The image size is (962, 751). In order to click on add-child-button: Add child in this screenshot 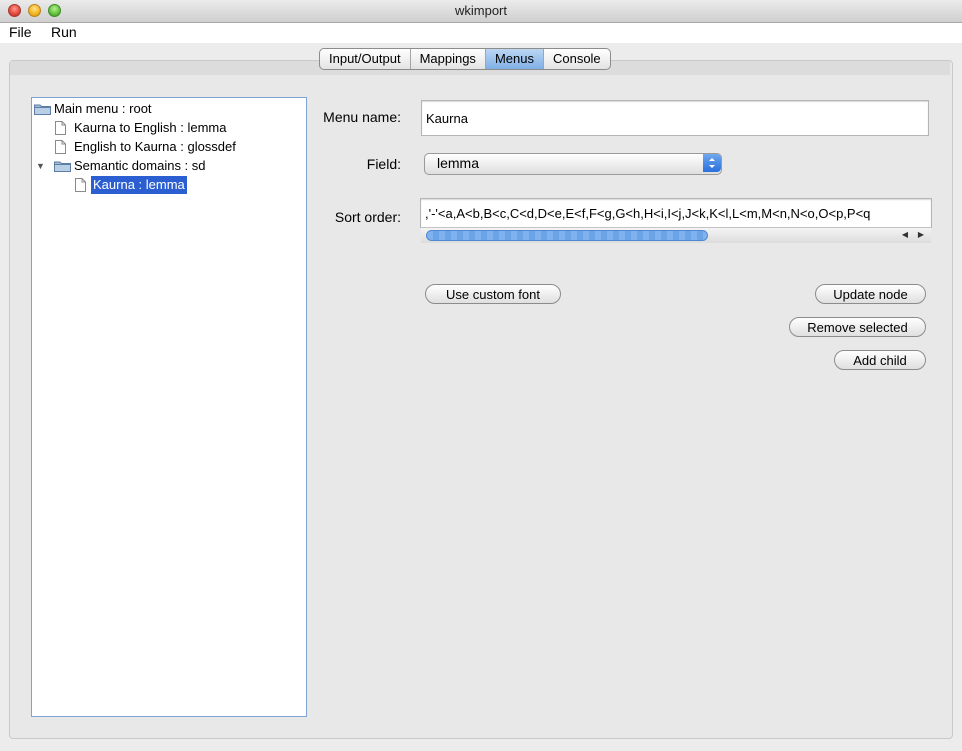, I will do `click(880, 360)`.